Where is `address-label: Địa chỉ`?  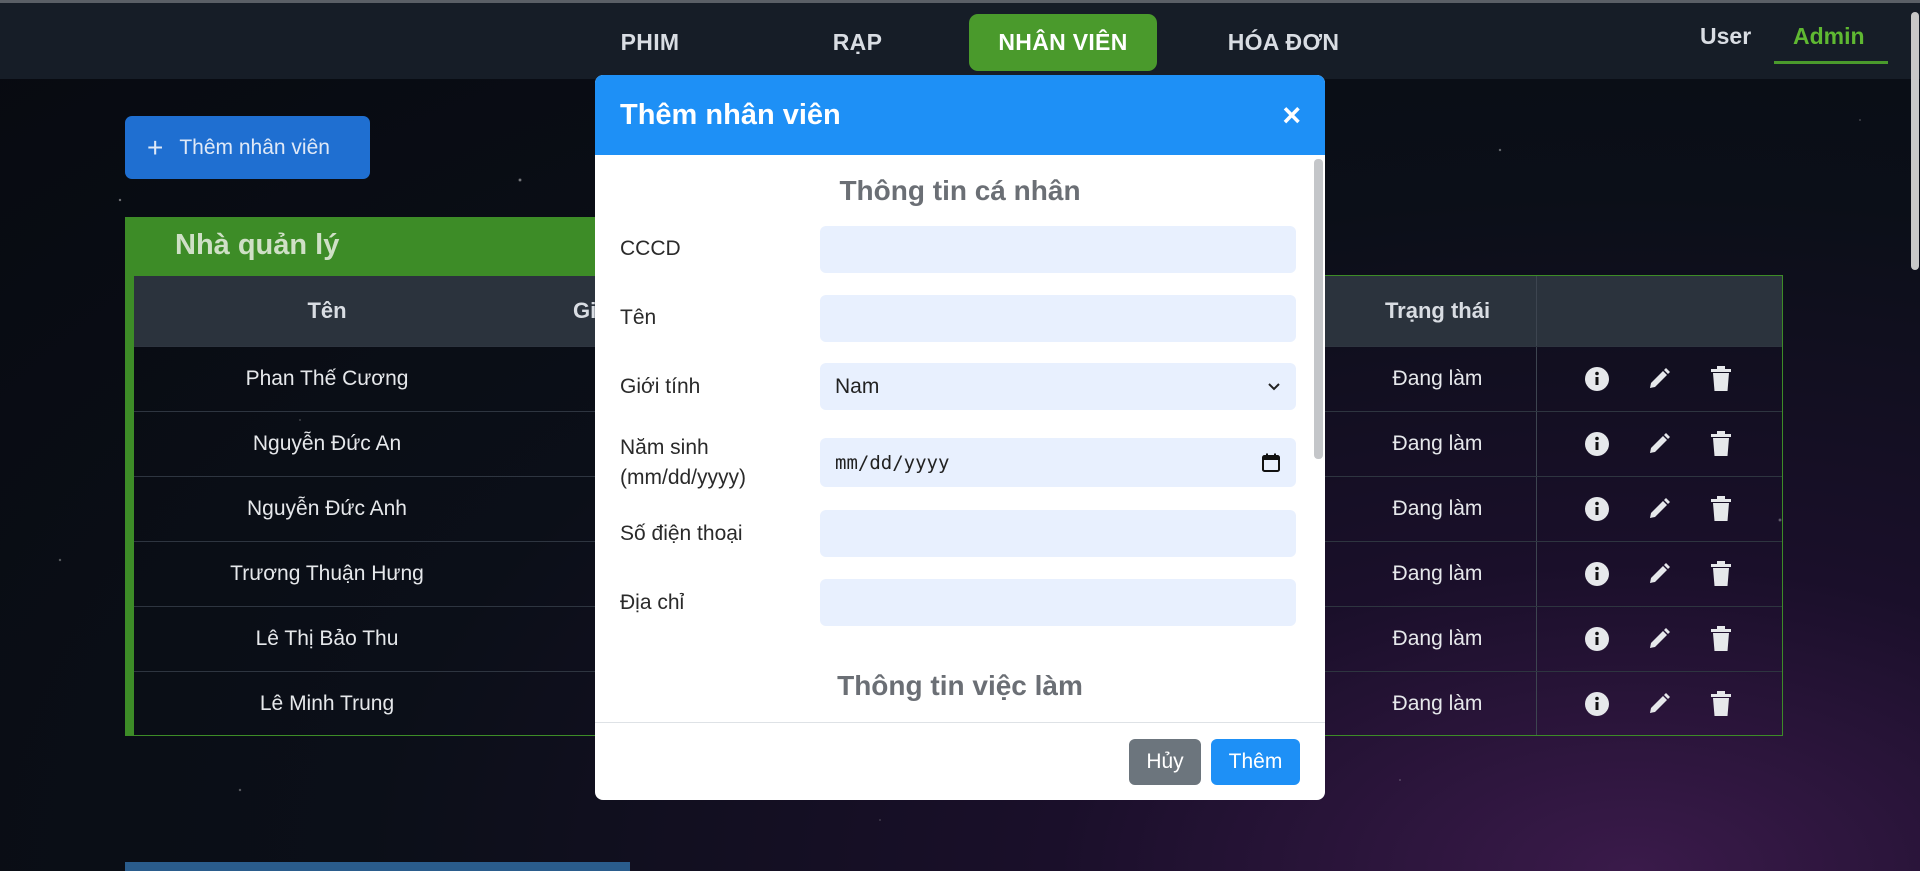
address-label: Địa chỉ is located at coordinates (652, 602).